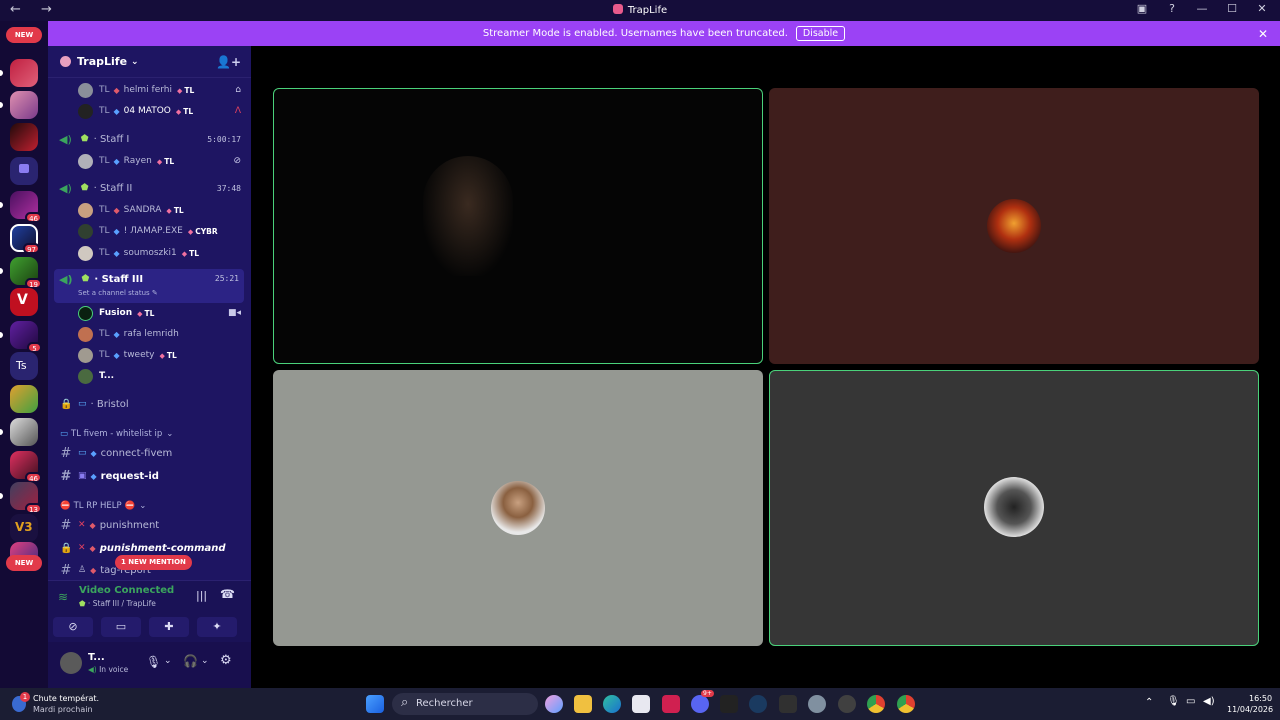 This screenshot has width=1280, height=720. Describe the element at coordinates (147, 111) in the screenshot. I see `user-name: 04 MATOO` at that location.